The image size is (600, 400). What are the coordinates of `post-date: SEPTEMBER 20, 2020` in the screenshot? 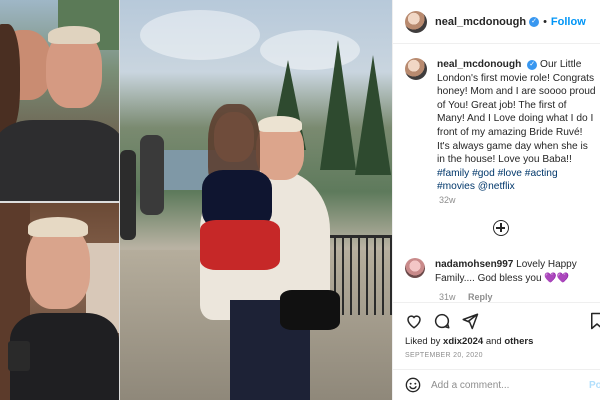 It's located at (444, 355).